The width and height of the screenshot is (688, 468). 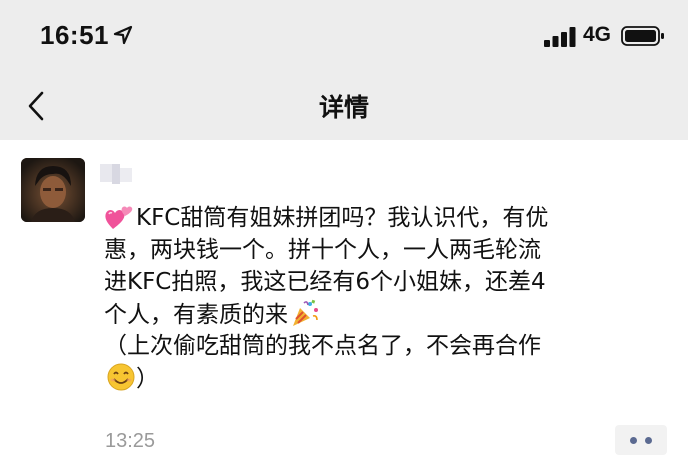 I want to click on nav-bar: 详情, so click(x=344, y=106).